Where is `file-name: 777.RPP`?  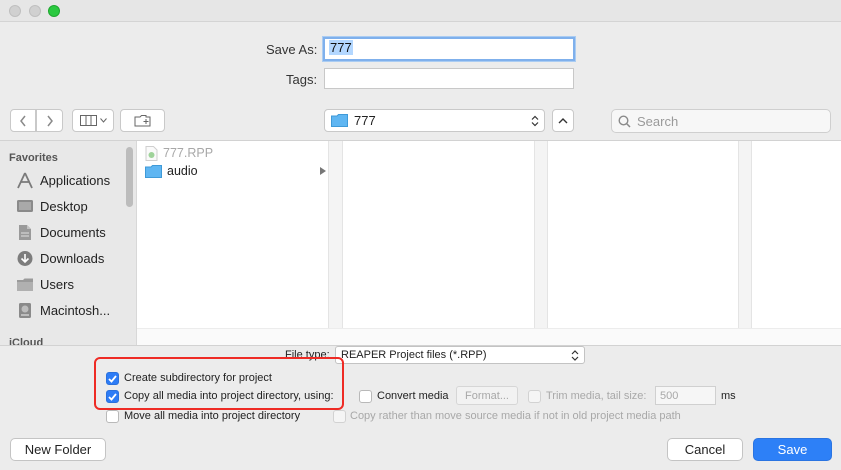
file-name: 777.RPP is located at coordinates (188, 153).